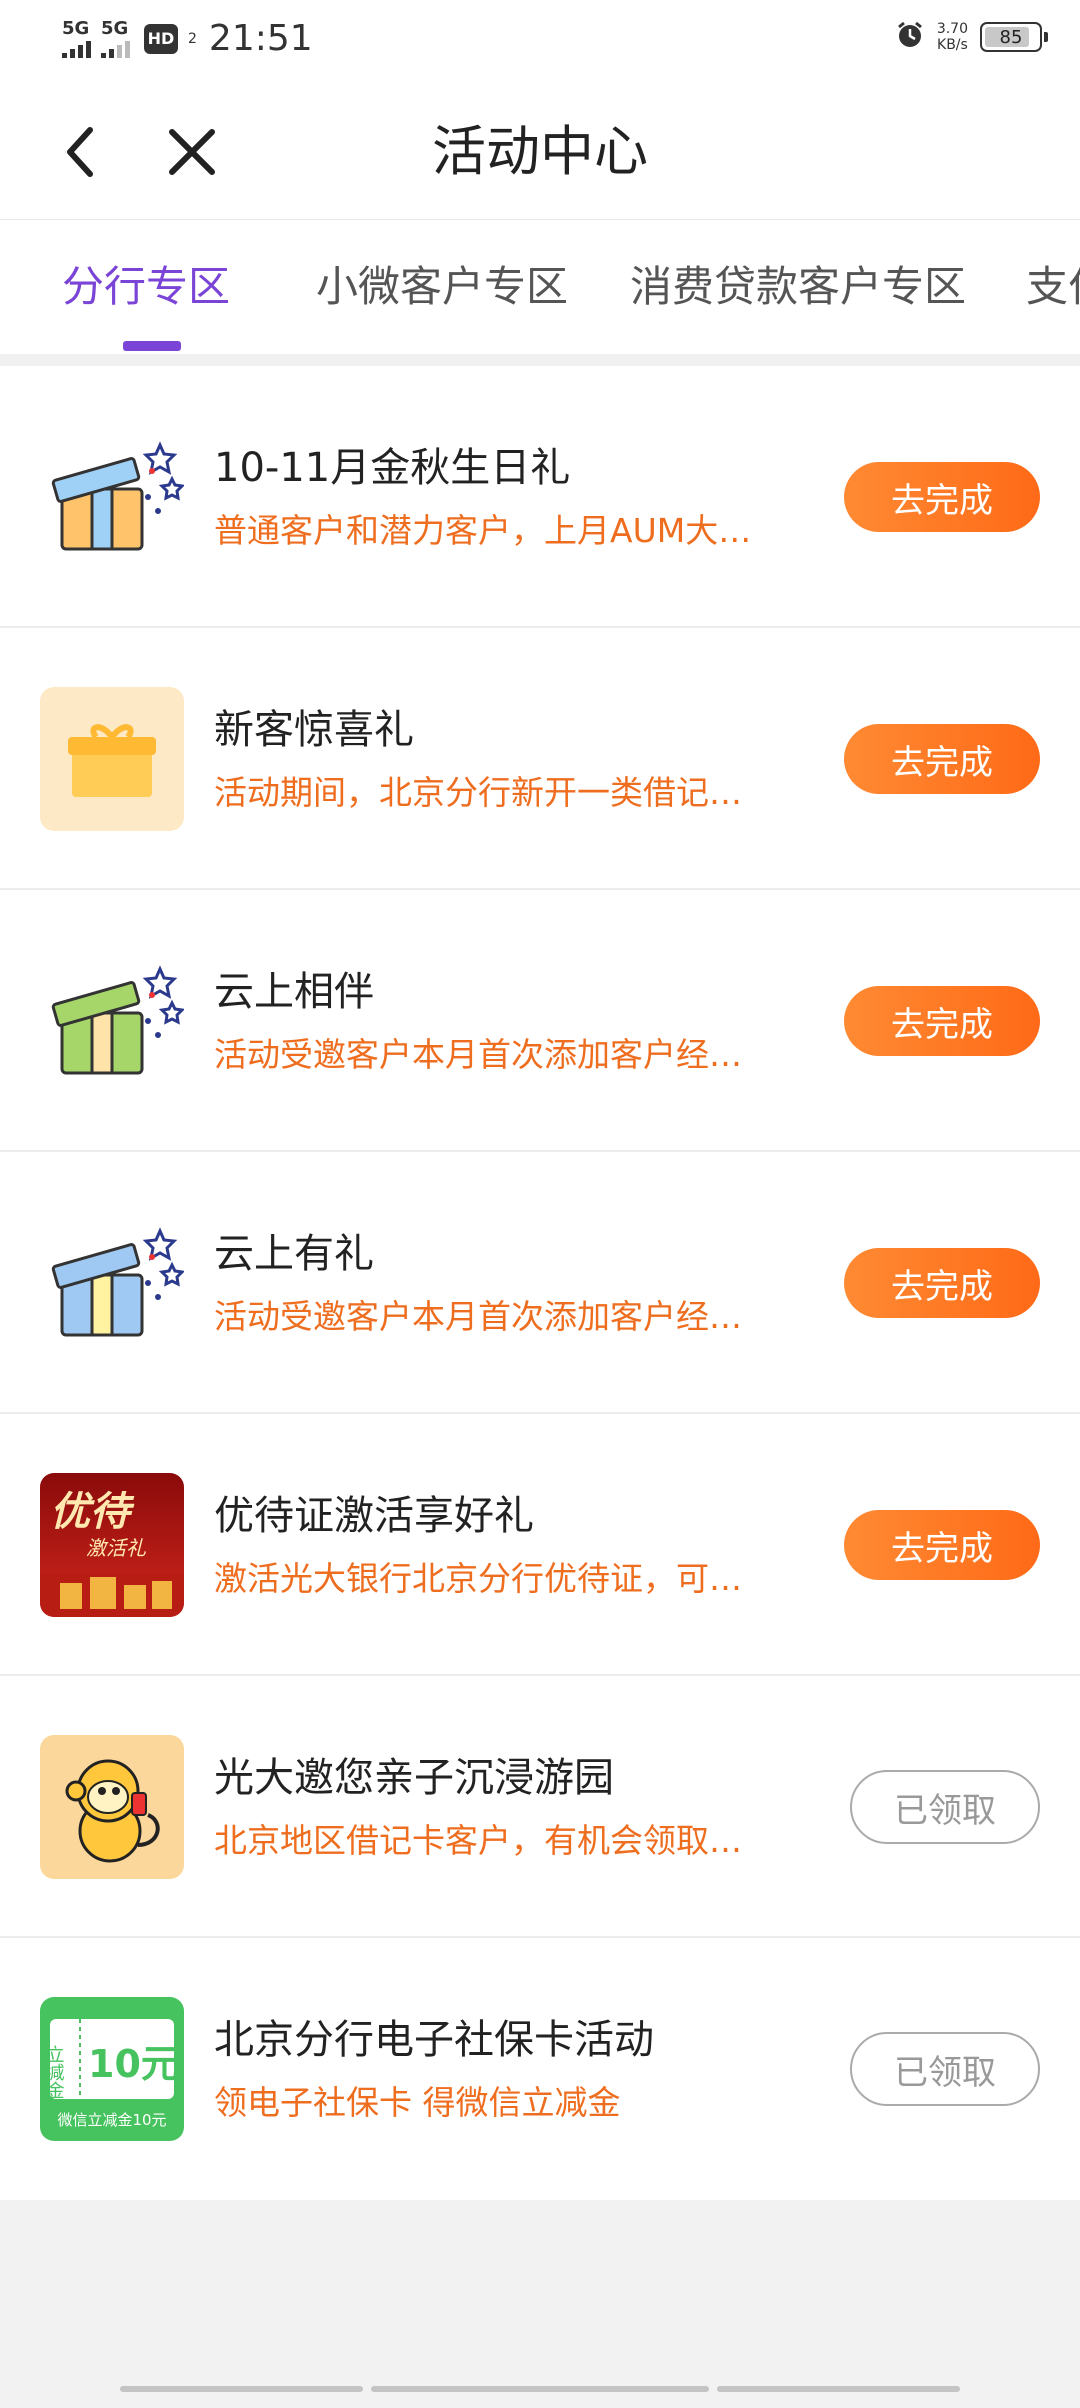 Image resolution: width=1080 pixels, height=2408 pixels. I want to click on clock: 21:51, so click(260, 38).